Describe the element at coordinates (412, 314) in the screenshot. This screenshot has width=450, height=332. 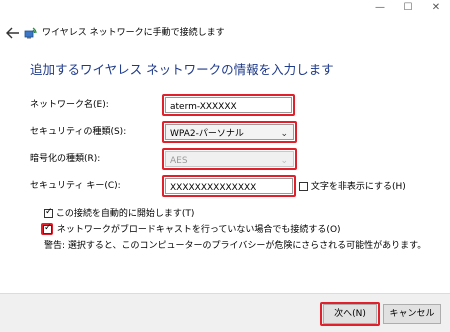
I see `cancel-button: キャンセル` at that location.